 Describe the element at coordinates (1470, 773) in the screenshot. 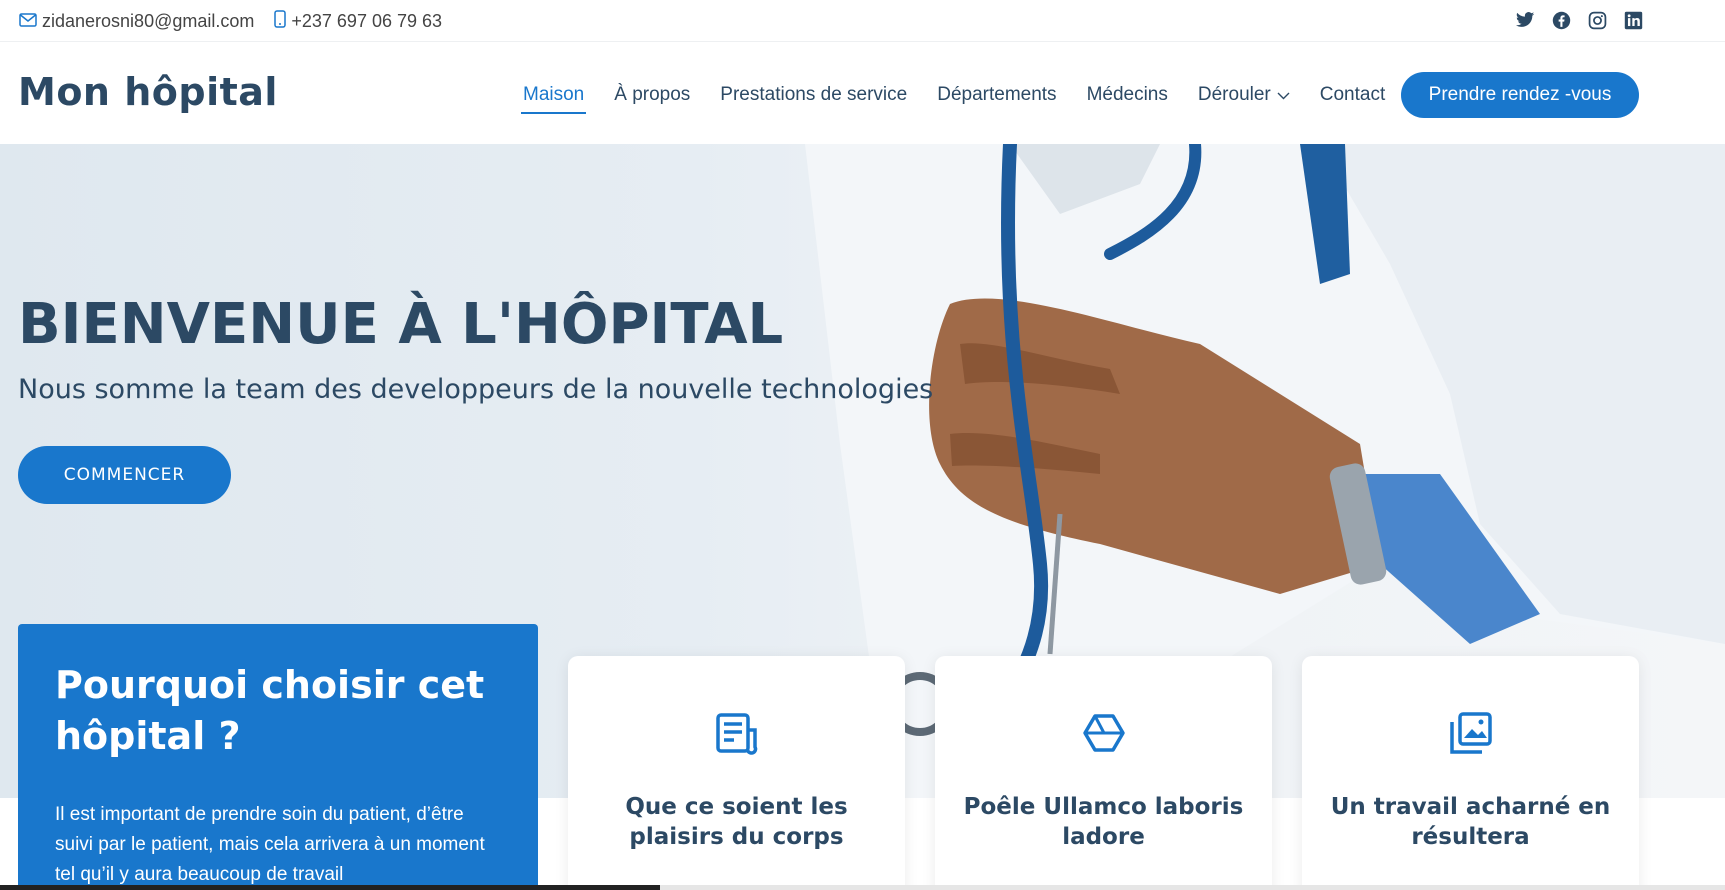

I see `feature-card: Un travail acharné en résultera` at that location.